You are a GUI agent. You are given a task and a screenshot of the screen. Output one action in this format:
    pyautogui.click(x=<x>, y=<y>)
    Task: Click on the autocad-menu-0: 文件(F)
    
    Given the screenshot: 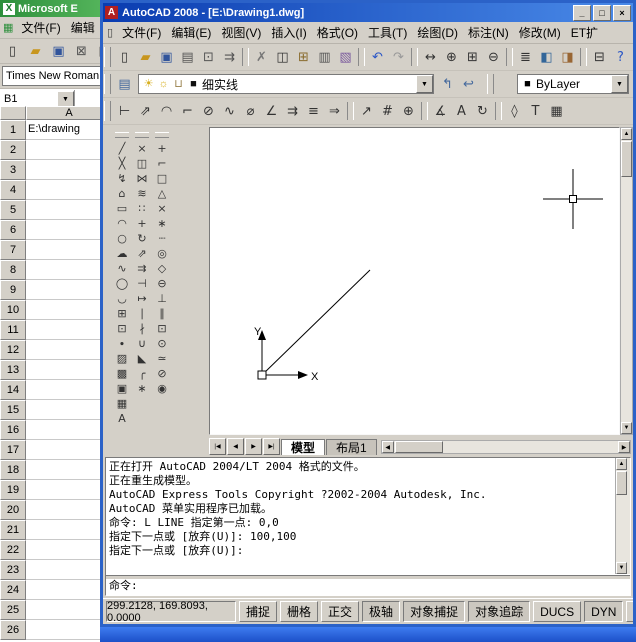 What is the action you would take?
    pyautogui.click(x=141, y=32)
    